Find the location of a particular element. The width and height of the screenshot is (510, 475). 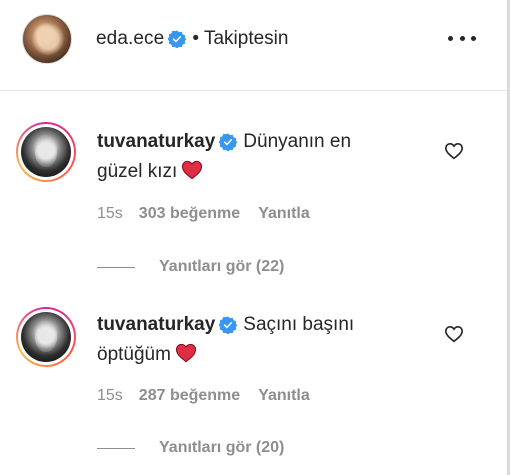

author-avatar is located at coordinates (47, 39).